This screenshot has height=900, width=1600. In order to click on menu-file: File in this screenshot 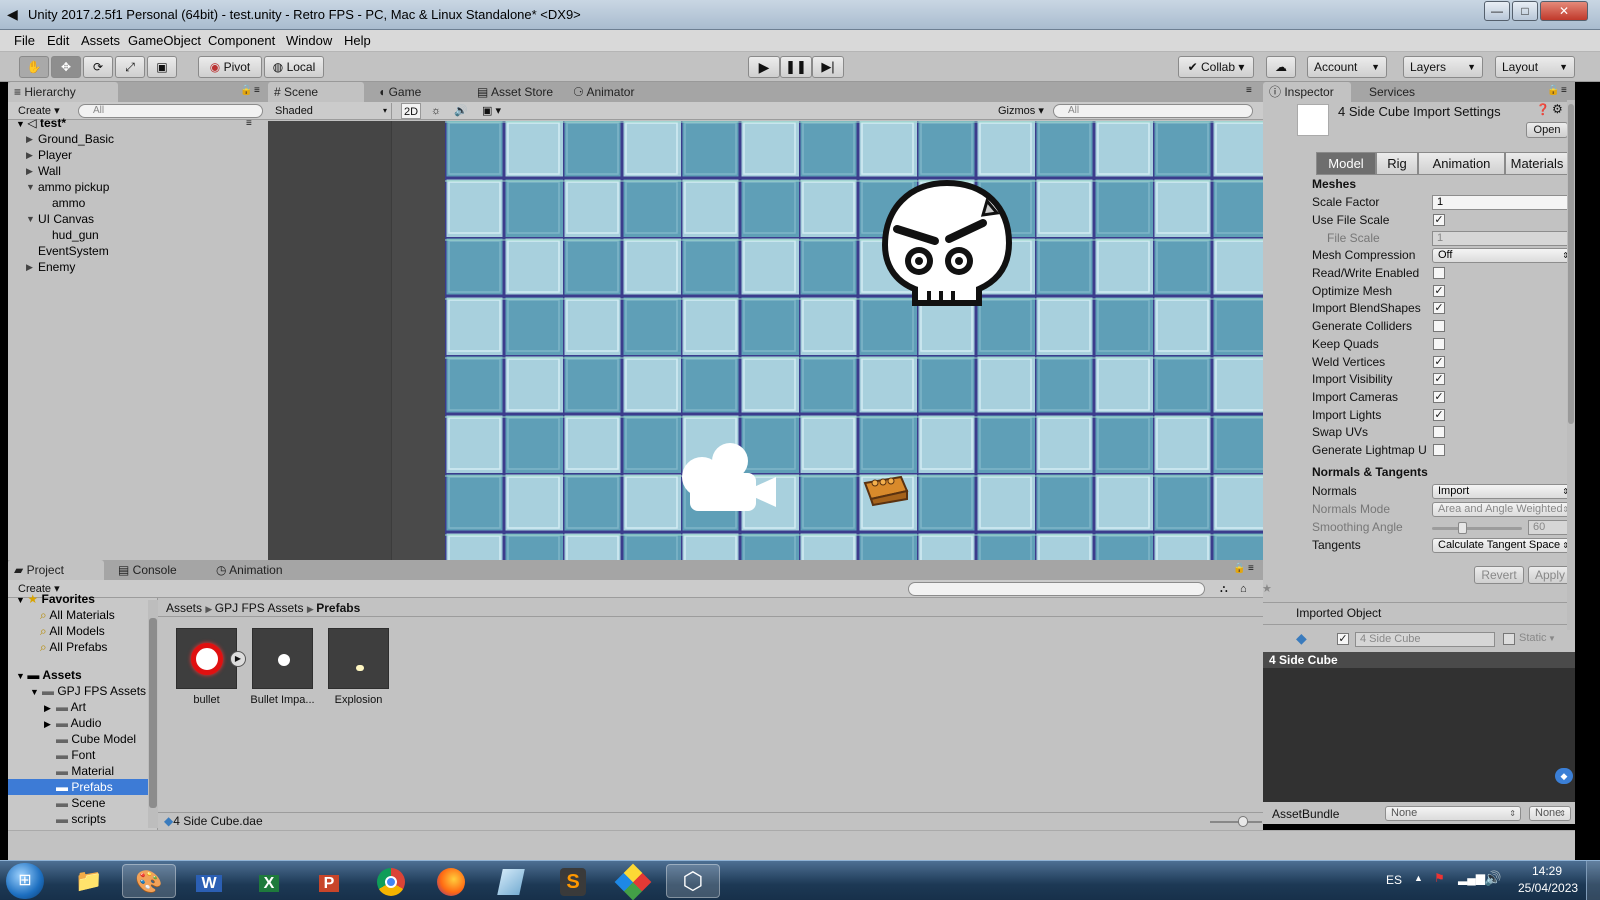, I will do `click(24, 40)`.